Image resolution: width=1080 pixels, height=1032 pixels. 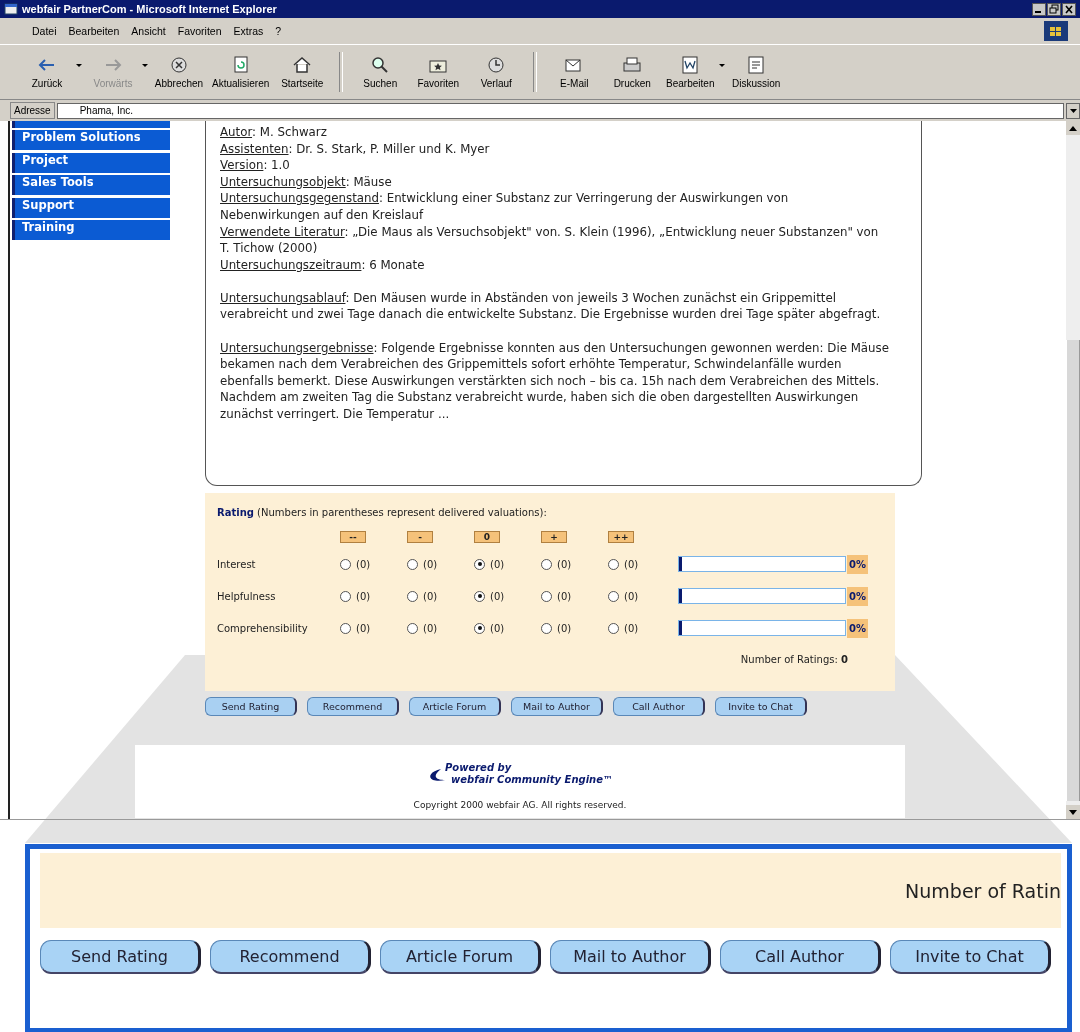 I want to click on toolbar-button: Startseite, so click(x=302, y=72).